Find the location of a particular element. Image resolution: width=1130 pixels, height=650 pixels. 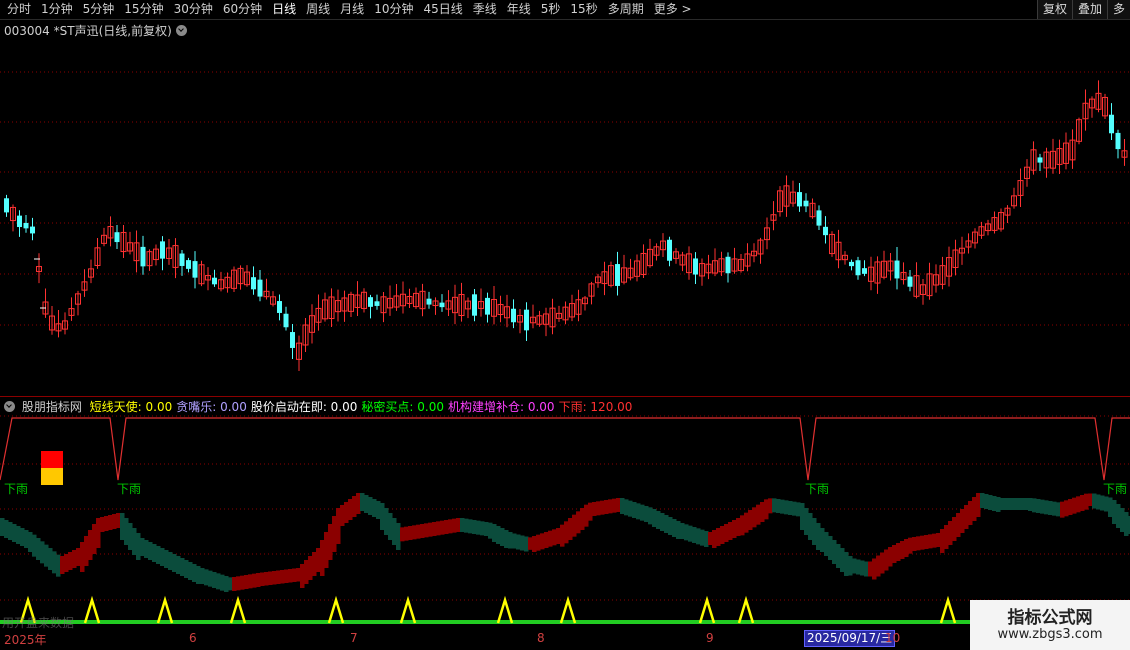

tab-7: 周线 is located at coordinates (318, 9).